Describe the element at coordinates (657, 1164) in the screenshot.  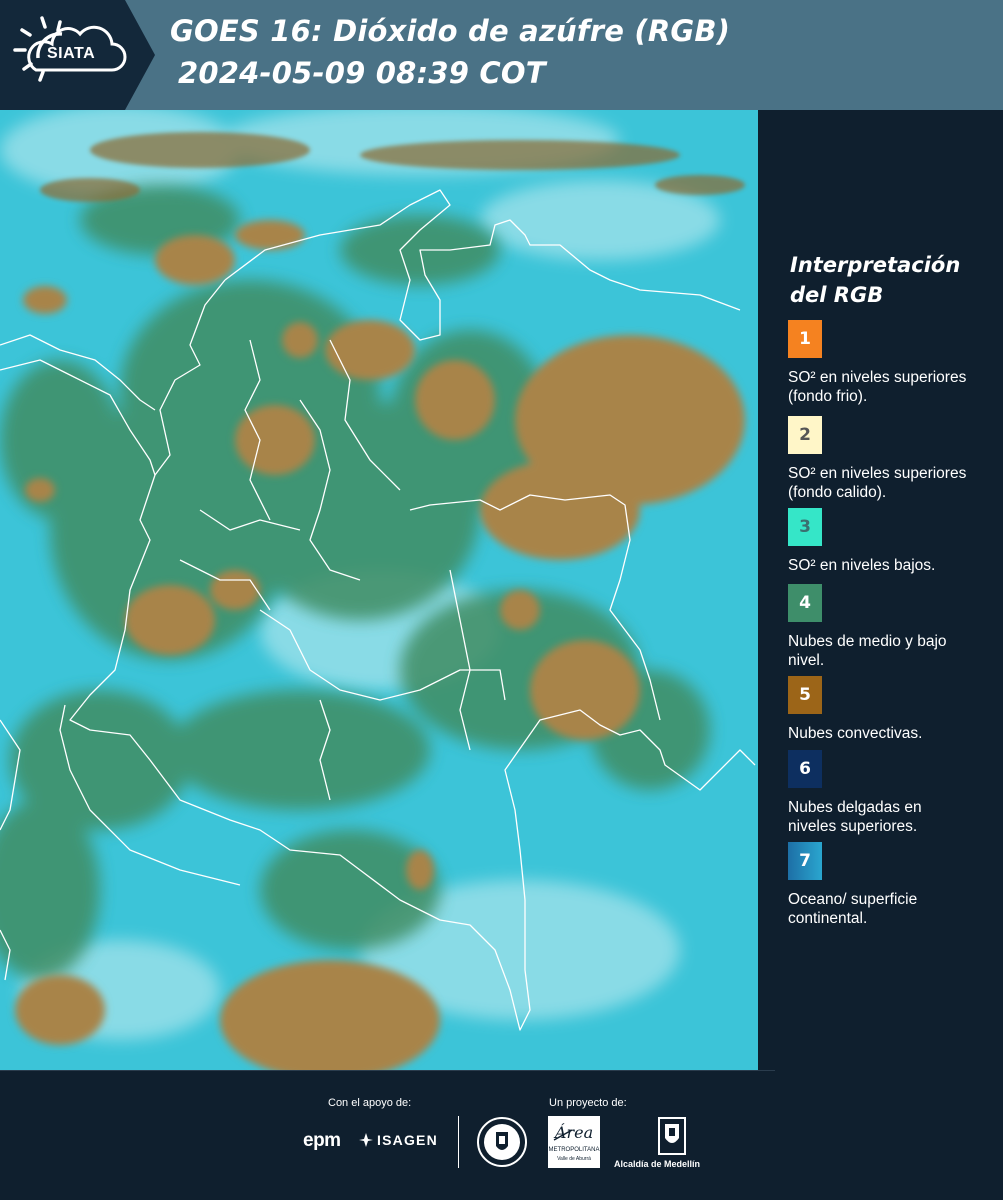
I see `alcaldia-text: Alcaldía de Medellín` at that location.